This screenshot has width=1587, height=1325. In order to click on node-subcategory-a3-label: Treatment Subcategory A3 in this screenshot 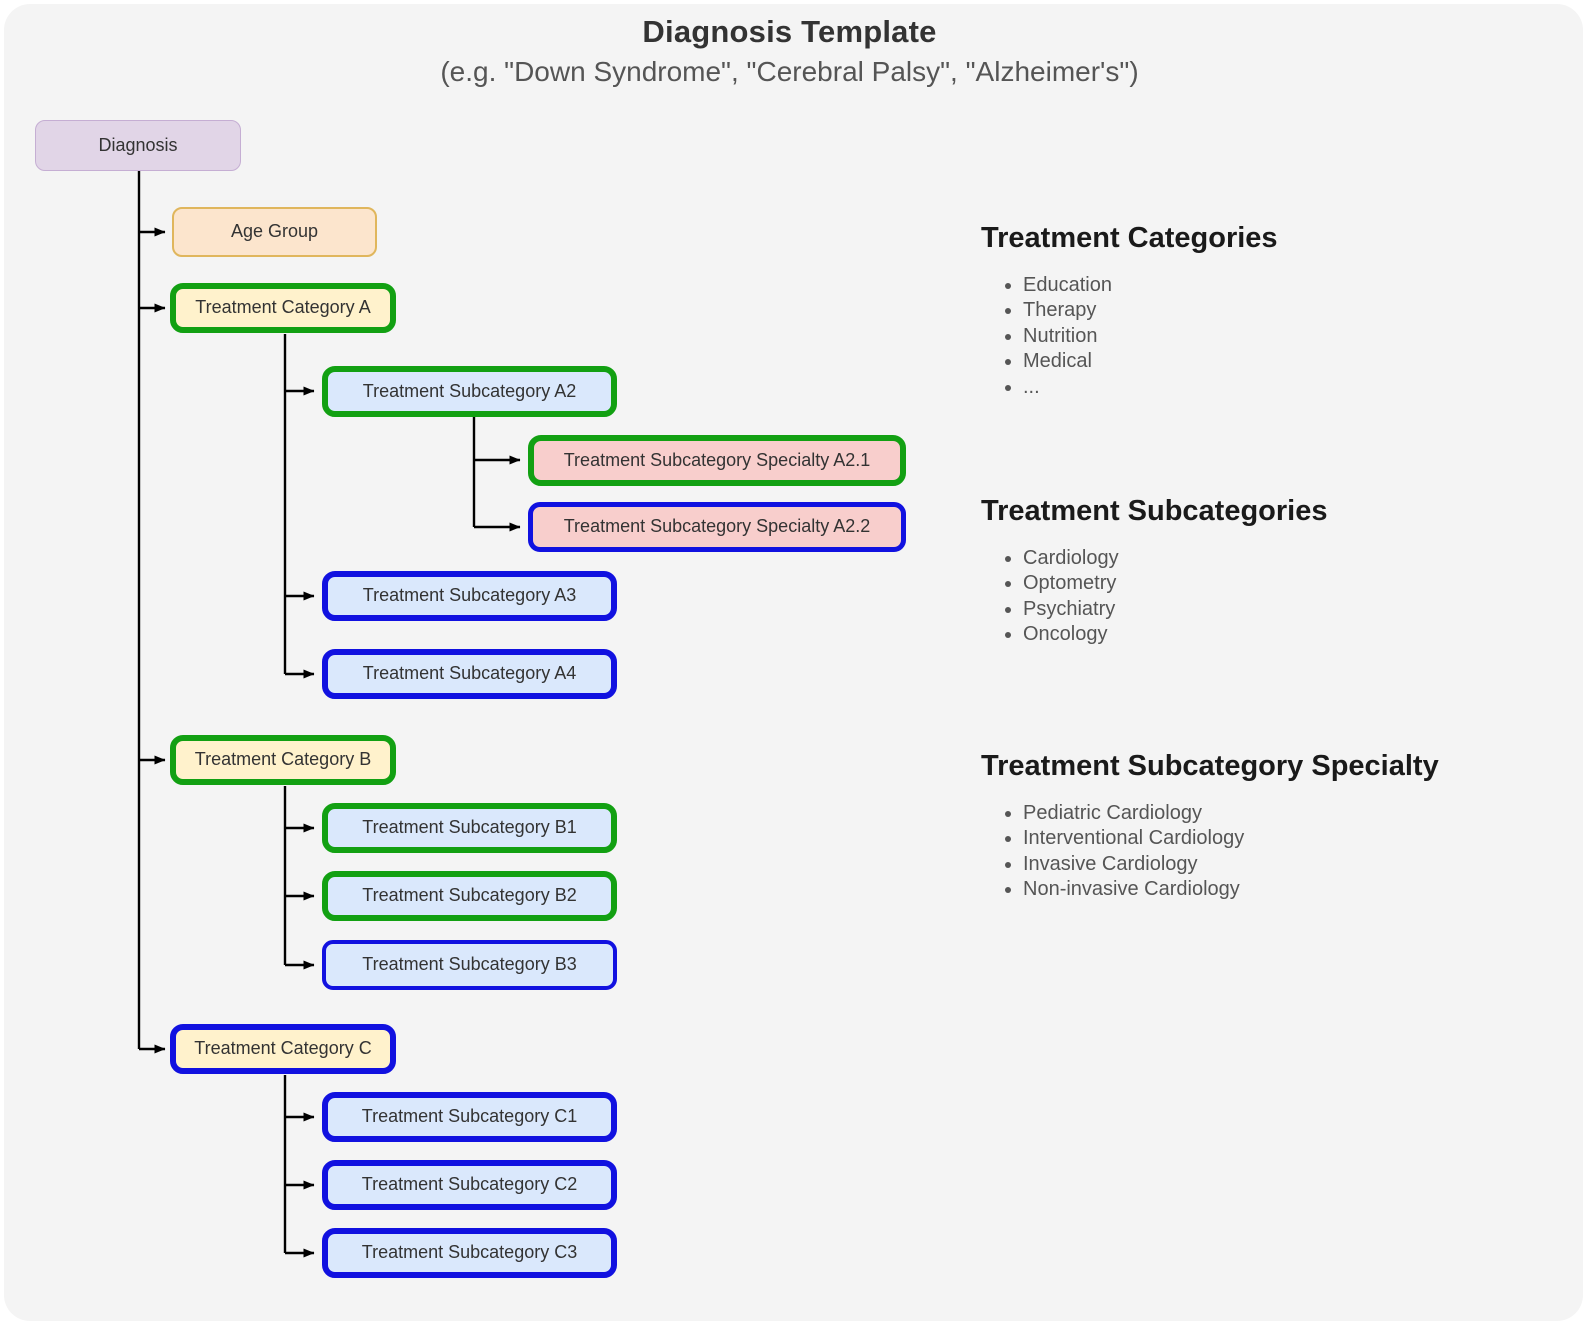, I will do `click(469, 595)`.